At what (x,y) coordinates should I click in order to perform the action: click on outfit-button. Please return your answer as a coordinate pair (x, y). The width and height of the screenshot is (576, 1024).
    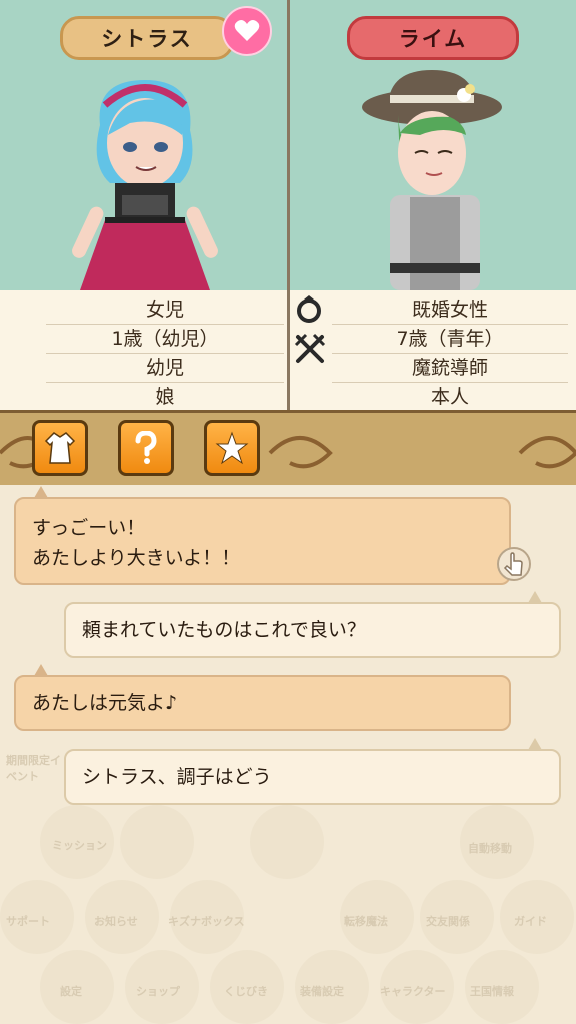
    Looking at the image, I should click on (60, 448).